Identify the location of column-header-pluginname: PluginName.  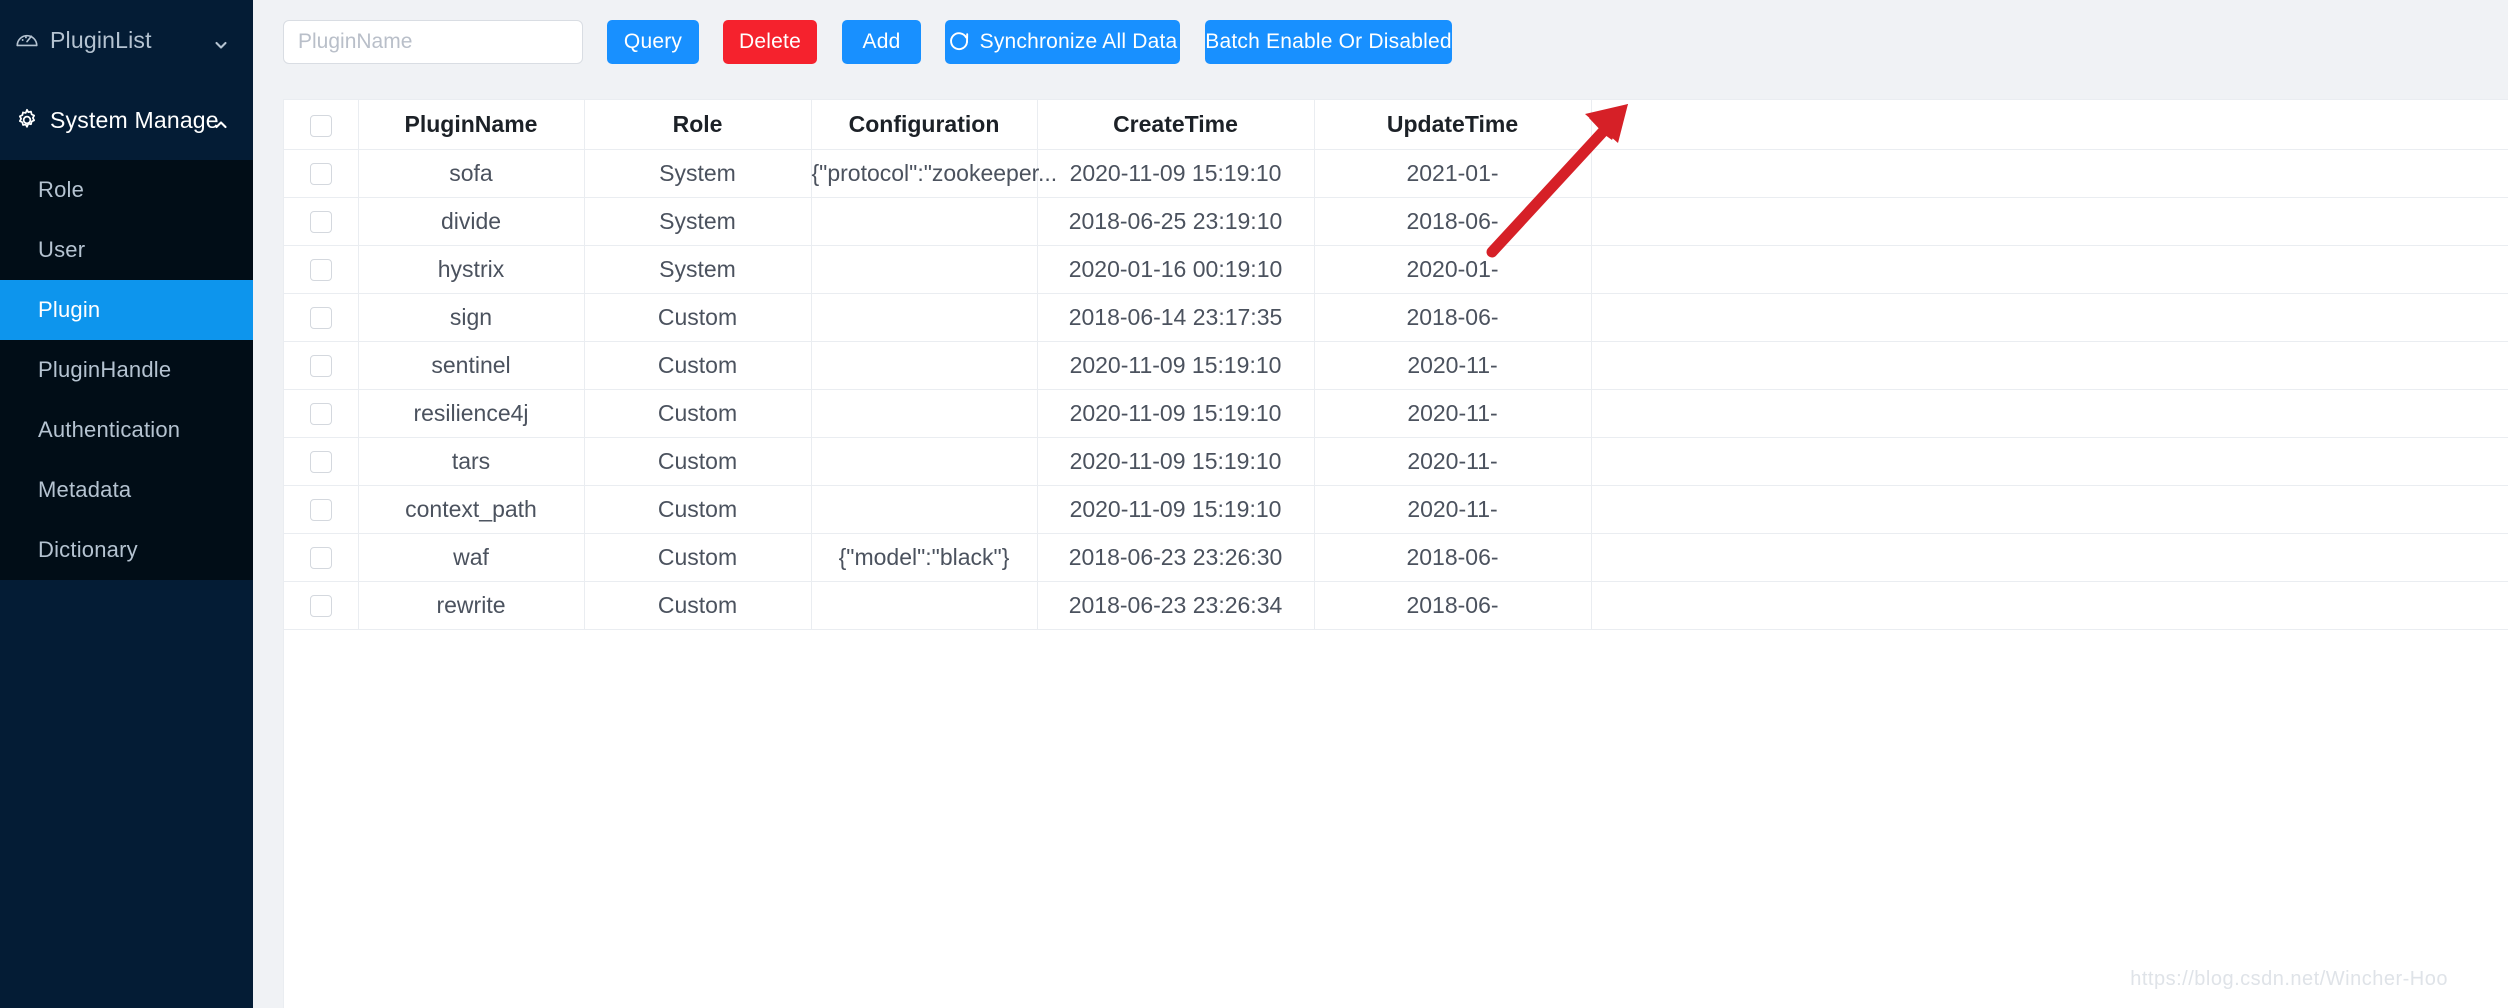
(471, 125).